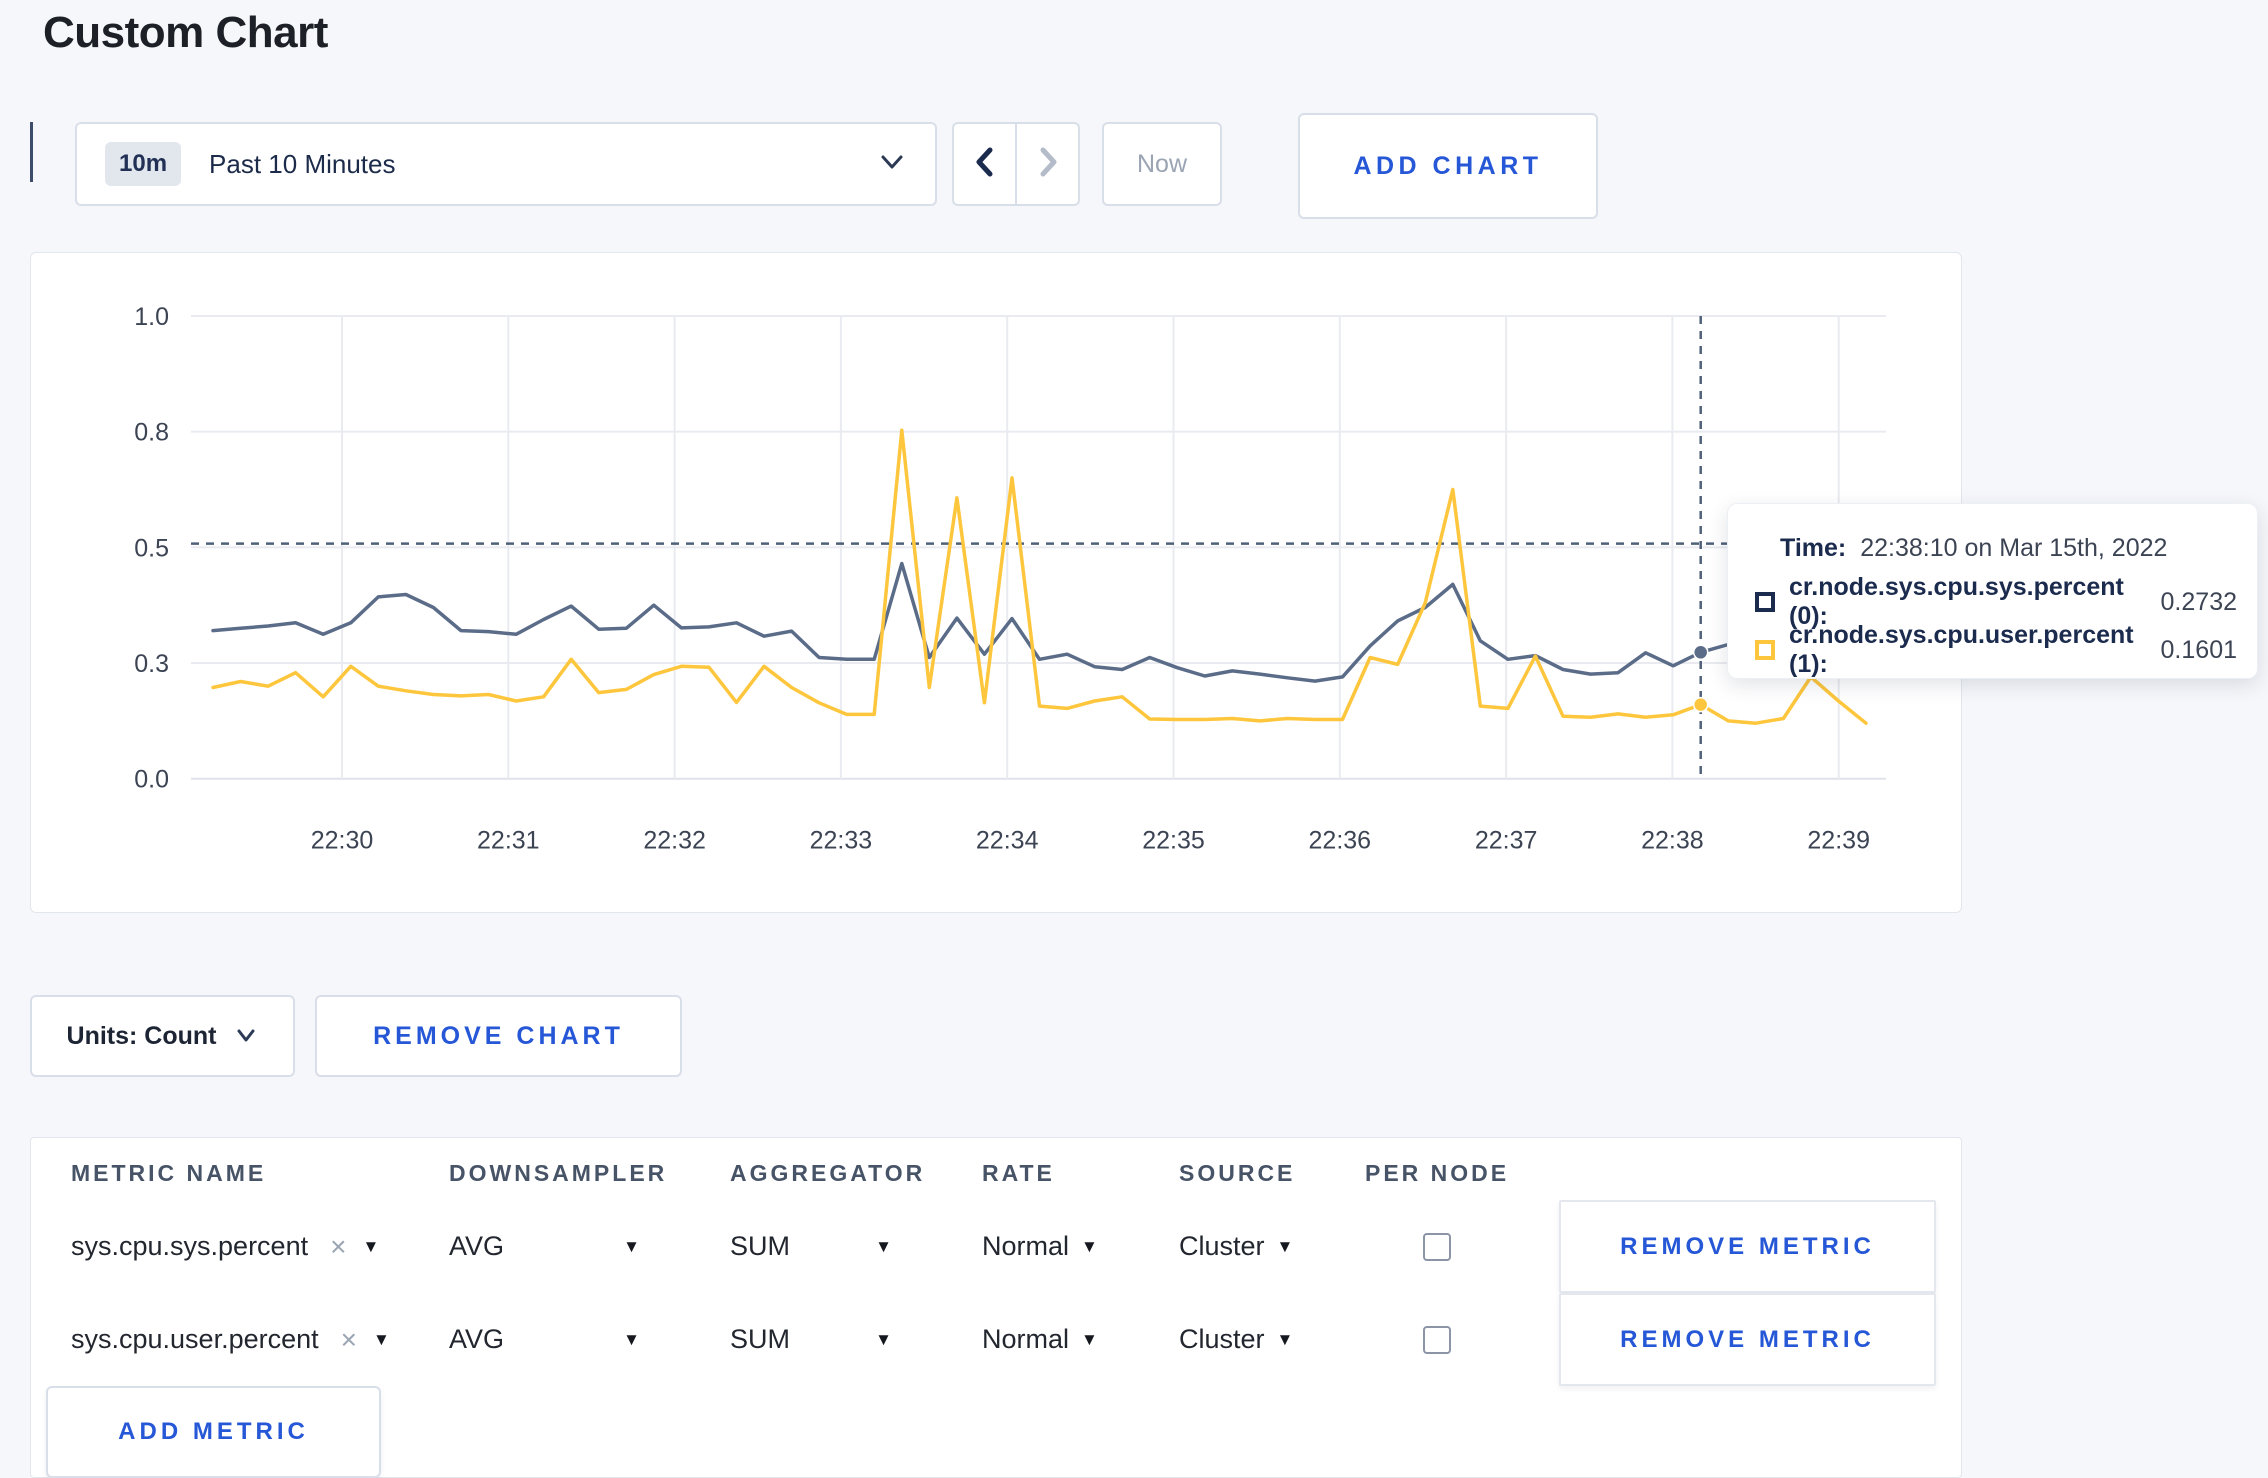 The image size is (2268, 1478). I want to click on tooltip-time: Time: 22:38:10 on Mar 15th, 2022, so click(2008, 548).